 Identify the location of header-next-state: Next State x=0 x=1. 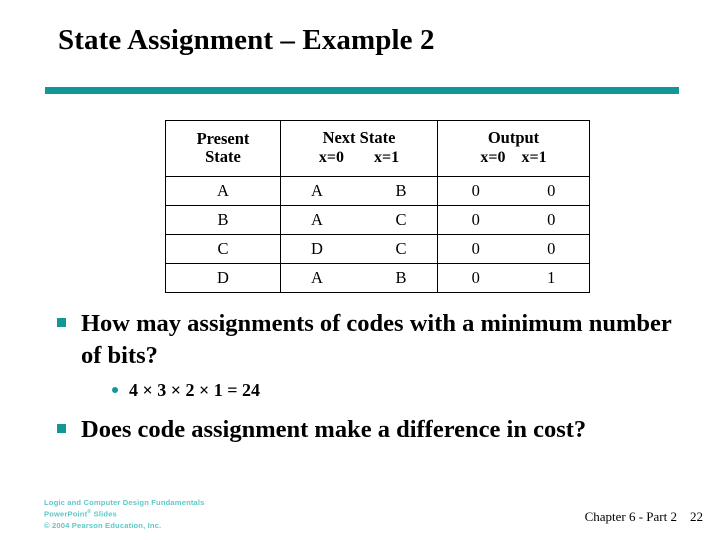
(359, 148).